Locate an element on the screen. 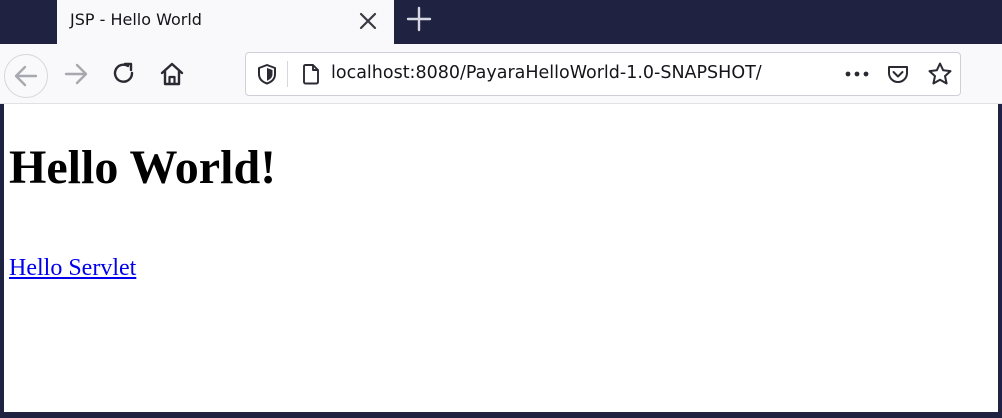  close-icon is located at coordinates (368, 21).